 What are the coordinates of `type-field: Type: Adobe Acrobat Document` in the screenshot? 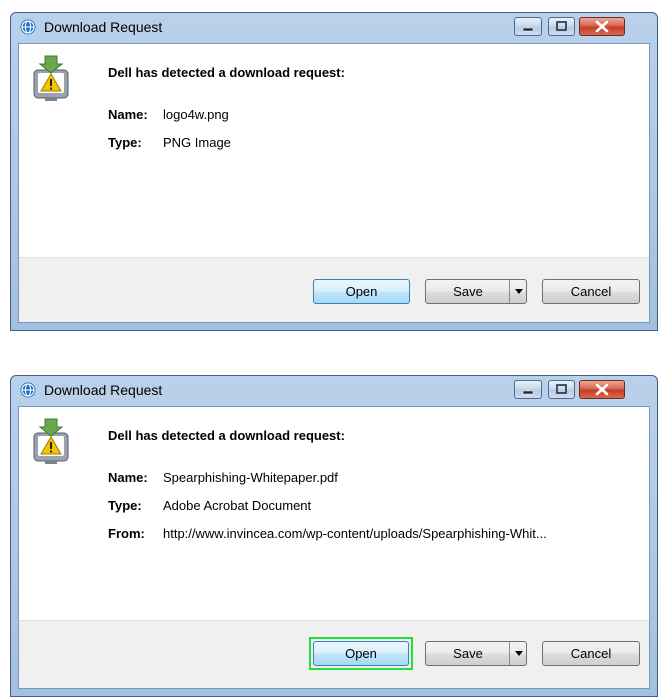 It's located at (209, 505).